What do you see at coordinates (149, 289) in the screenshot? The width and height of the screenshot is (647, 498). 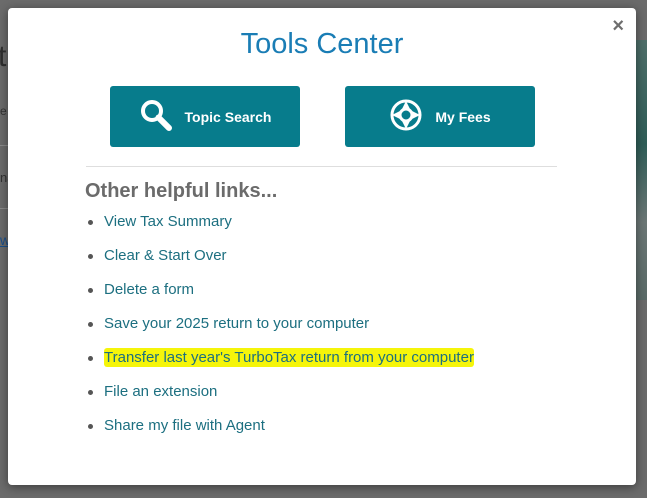 I see `link-delete-form: Delete a form` at bounding box center [149, 289].